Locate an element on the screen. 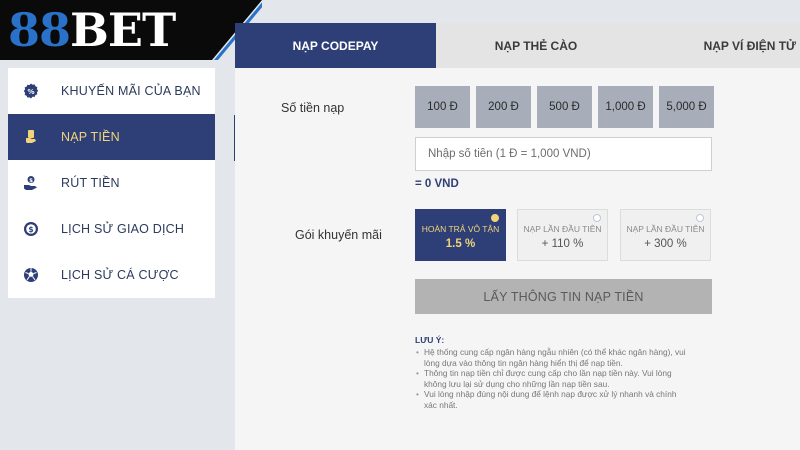 The image size is (800, 450). promo-name: HOÀN TRẢ VÔ TẬN is located at coordinates (460, 229).